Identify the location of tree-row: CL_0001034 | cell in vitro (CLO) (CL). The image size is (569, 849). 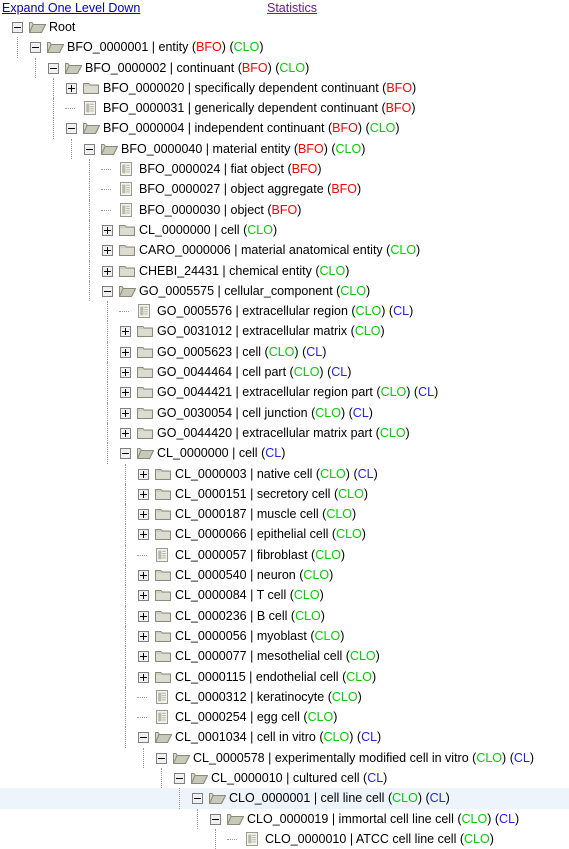
(284, 737).